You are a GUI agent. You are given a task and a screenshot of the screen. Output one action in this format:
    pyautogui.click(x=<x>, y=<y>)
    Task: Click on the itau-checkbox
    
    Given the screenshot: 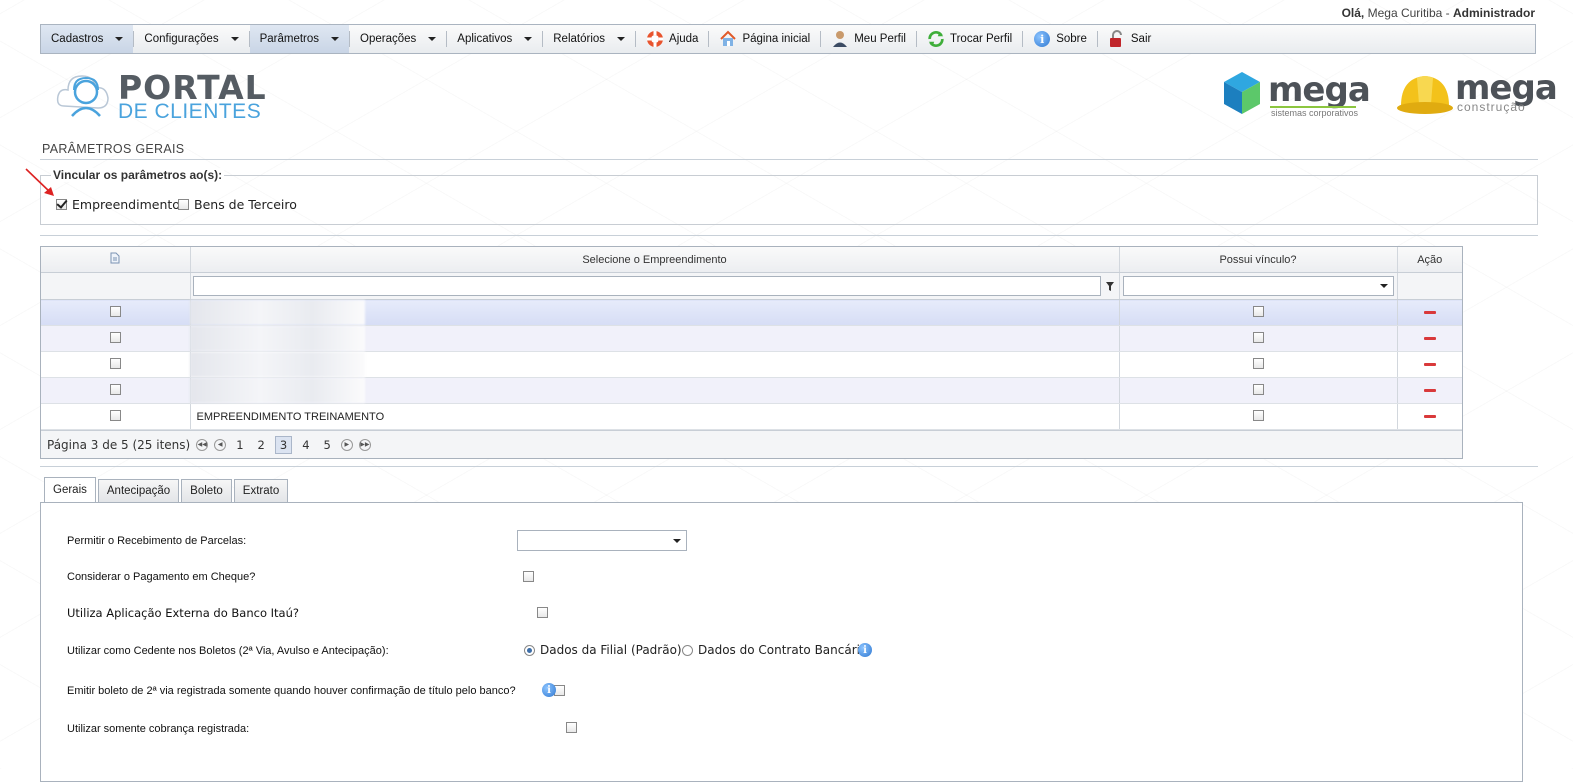 What is the action you would take?
    pyautogui.click(x=543, y=612)
    